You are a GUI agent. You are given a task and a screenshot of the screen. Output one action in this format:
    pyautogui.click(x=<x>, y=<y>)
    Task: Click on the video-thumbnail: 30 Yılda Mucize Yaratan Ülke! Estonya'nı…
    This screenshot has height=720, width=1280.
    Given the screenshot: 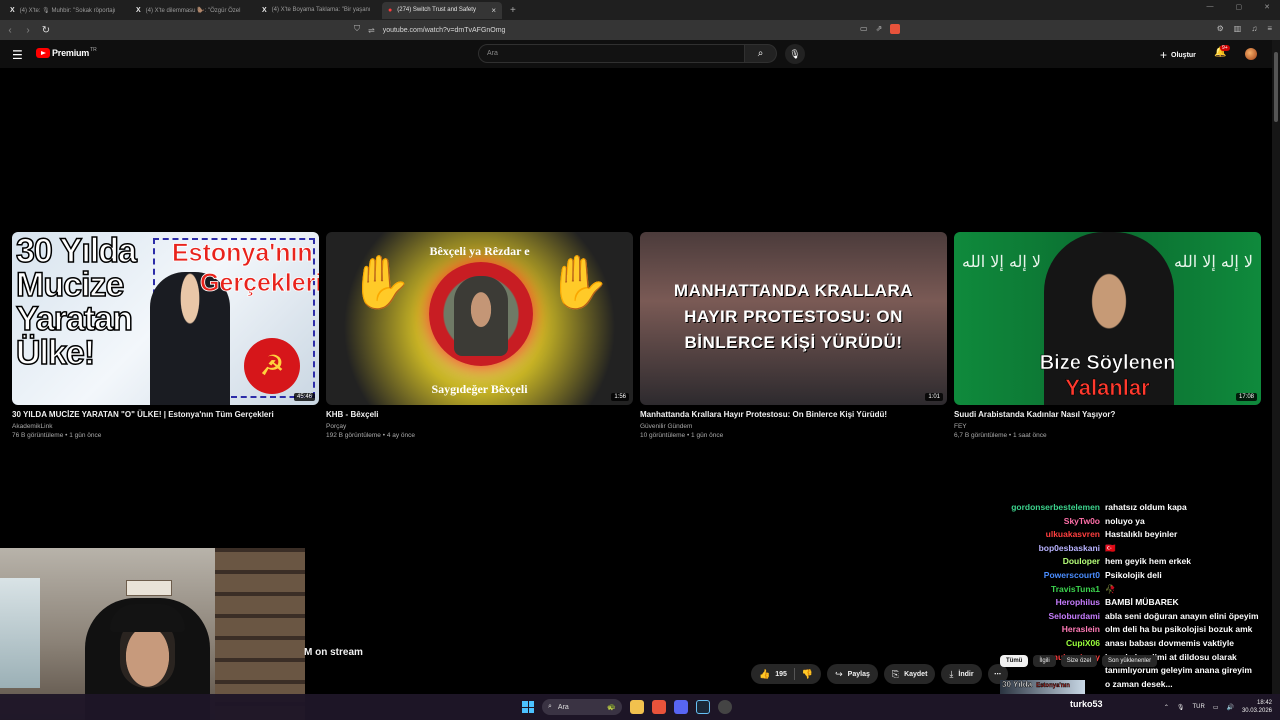 What is the action you would take?
    pyautogui.click(x=165, y=318)
    